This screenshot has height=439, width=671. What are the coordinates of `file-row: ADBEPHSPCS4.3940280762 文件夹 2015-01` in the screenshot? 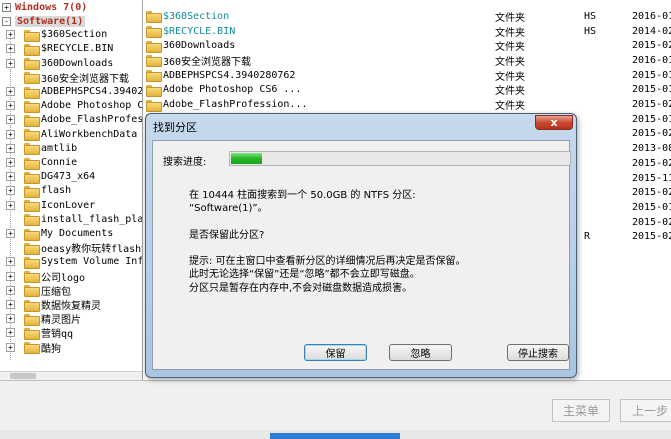 It's located at (407, 75).